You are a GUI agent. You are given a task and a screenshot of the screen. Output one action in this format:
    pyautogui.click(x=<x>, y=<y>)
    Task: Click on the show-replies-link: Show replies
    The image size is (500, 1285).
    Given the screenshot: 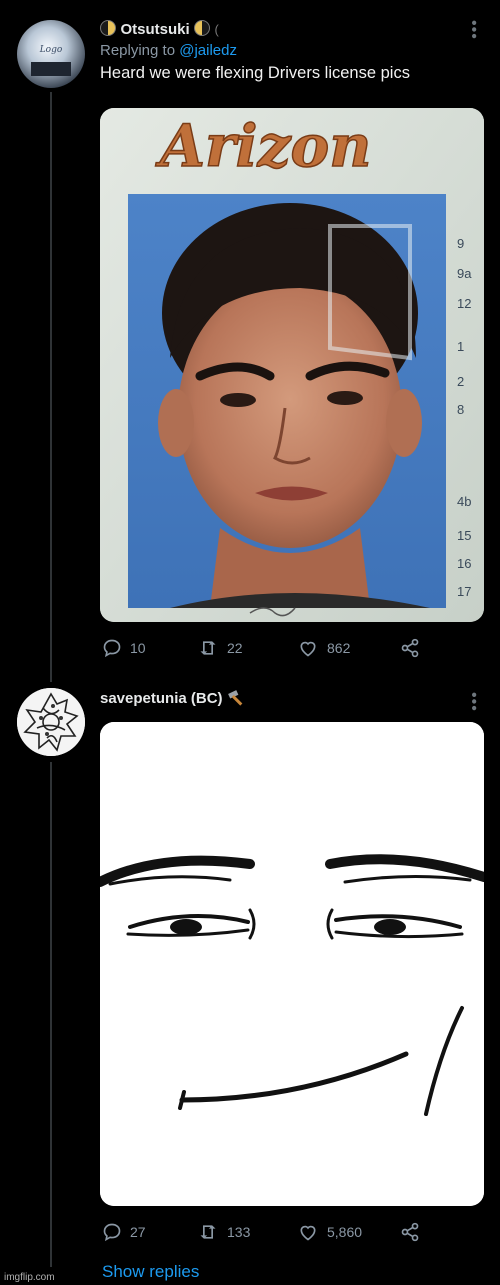 What is the action you would take?
    pyautogui.click(x=150, y=1272)
    